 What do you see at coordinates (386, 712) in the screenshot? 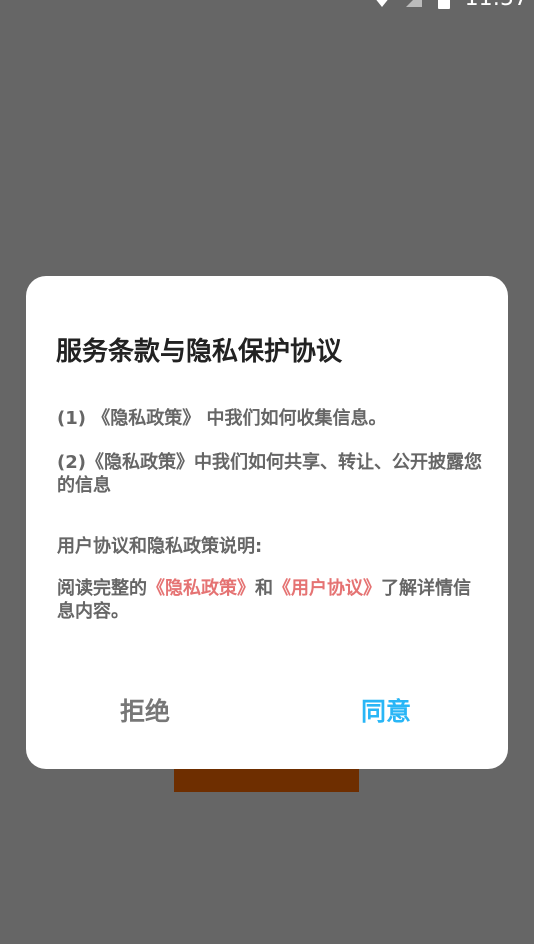
I see `agree-button: 同意` at bounding box center [386, 712].